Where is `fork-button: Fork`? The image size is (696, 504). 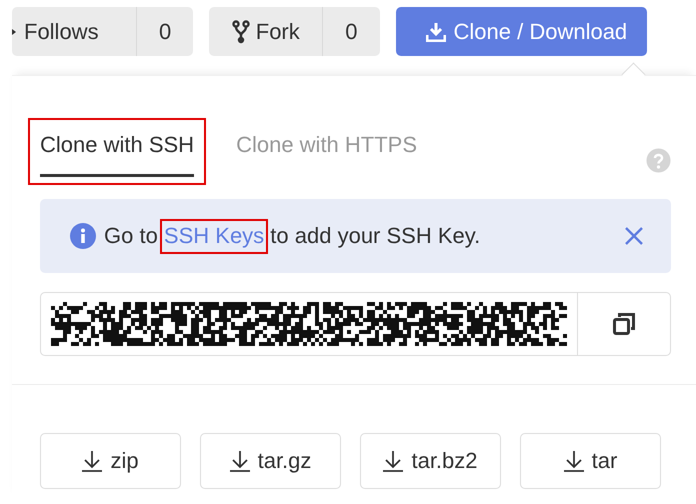 fork-button: Fork is located at coordinates (266, 31).